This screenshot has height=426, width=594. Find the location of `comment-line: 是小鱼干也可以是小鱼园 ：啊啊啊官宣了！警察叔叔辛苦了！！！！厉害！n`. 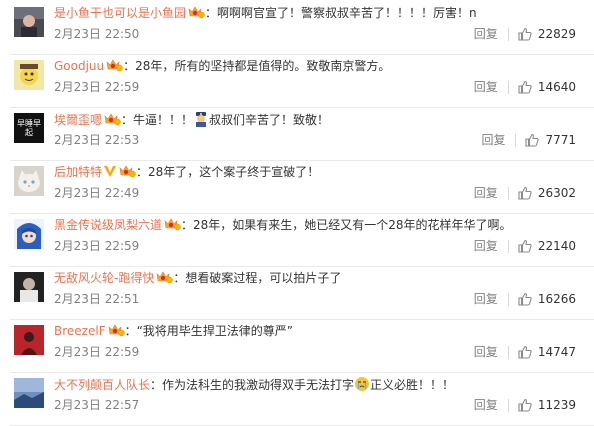

comment-line: 是小鱼干也可以是小鱼园 ：啊啊啊官宣了！警察叔叔辛苦了！！！！厉害！n is located at coordinates (319, 13).